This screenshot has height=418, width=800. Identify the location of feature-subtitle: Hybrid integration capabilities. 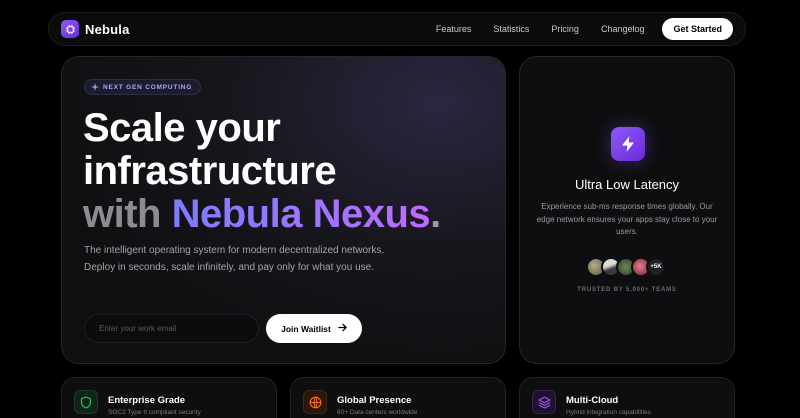
(608, 412).